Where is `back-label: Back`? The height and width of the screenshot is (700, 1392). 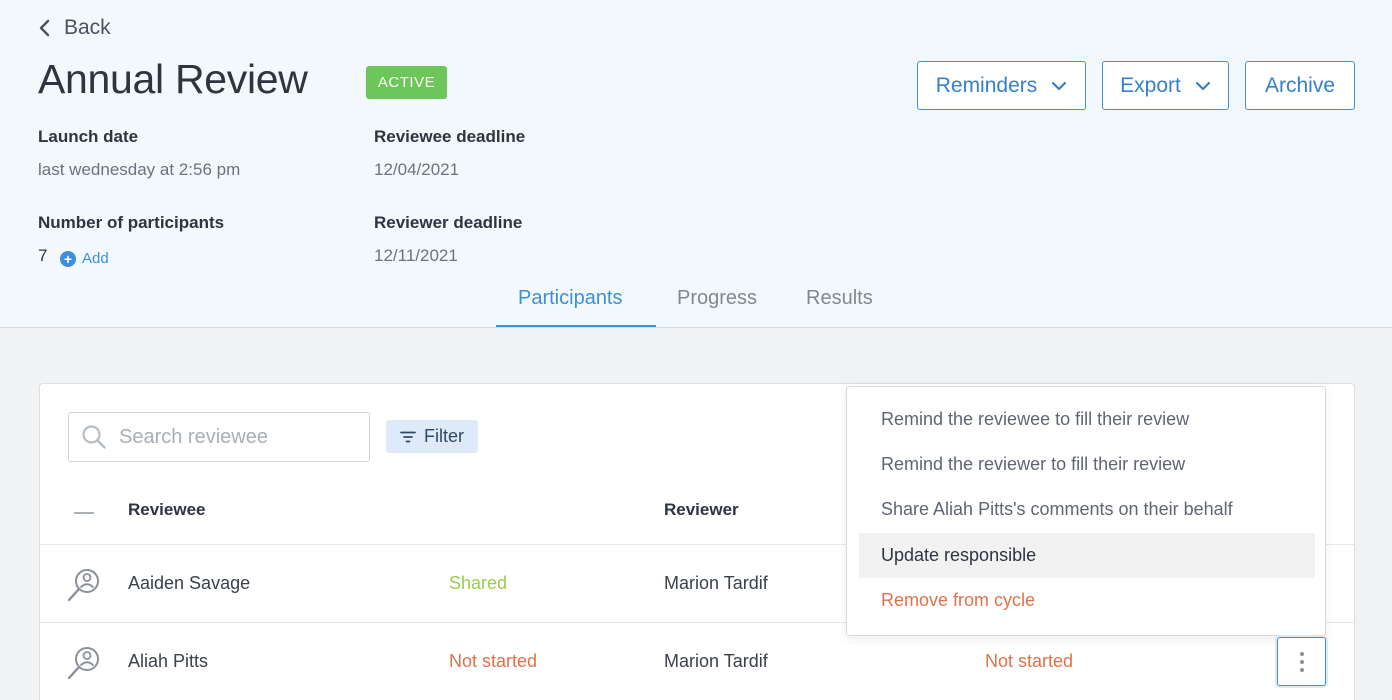
back-label: Back is located at coordinates (87, 27).